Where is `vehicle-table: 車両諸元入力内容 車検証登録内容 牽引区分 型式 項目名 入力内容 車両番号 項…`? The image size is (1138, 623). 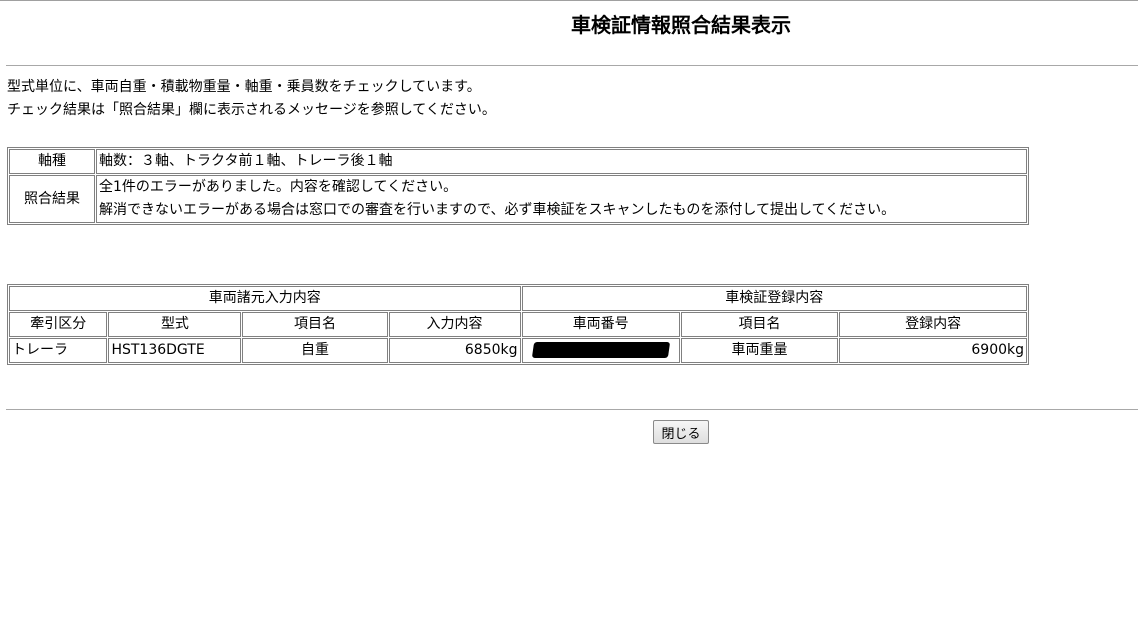
vehicle-table: 車両諸元入力内容 車検証登録内容 牽引区分 型式 項目名 入力内容 車両番号 項… is located at coordinates (518, 324).